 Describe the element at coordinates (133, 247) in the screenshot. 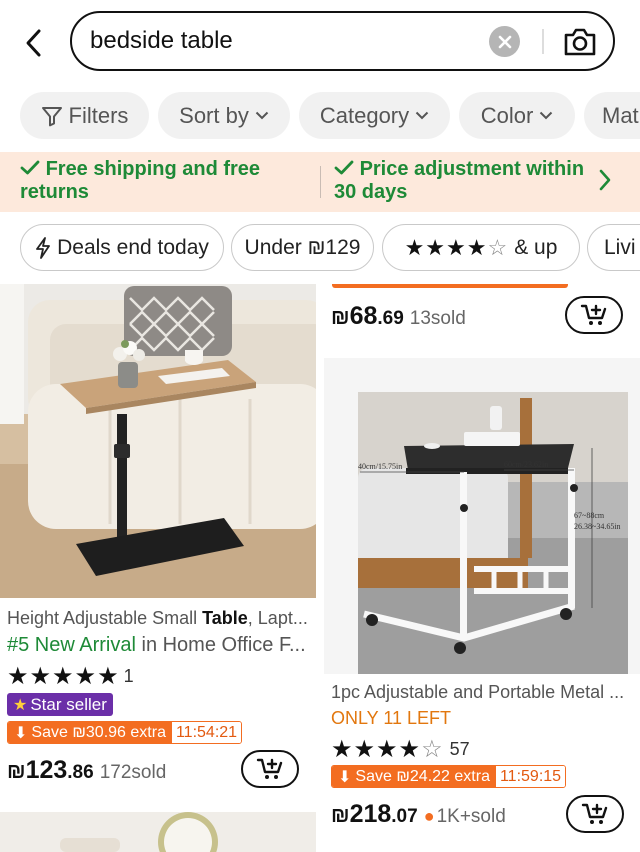

I see `deals-end-today-label: Deals end today` at that location.